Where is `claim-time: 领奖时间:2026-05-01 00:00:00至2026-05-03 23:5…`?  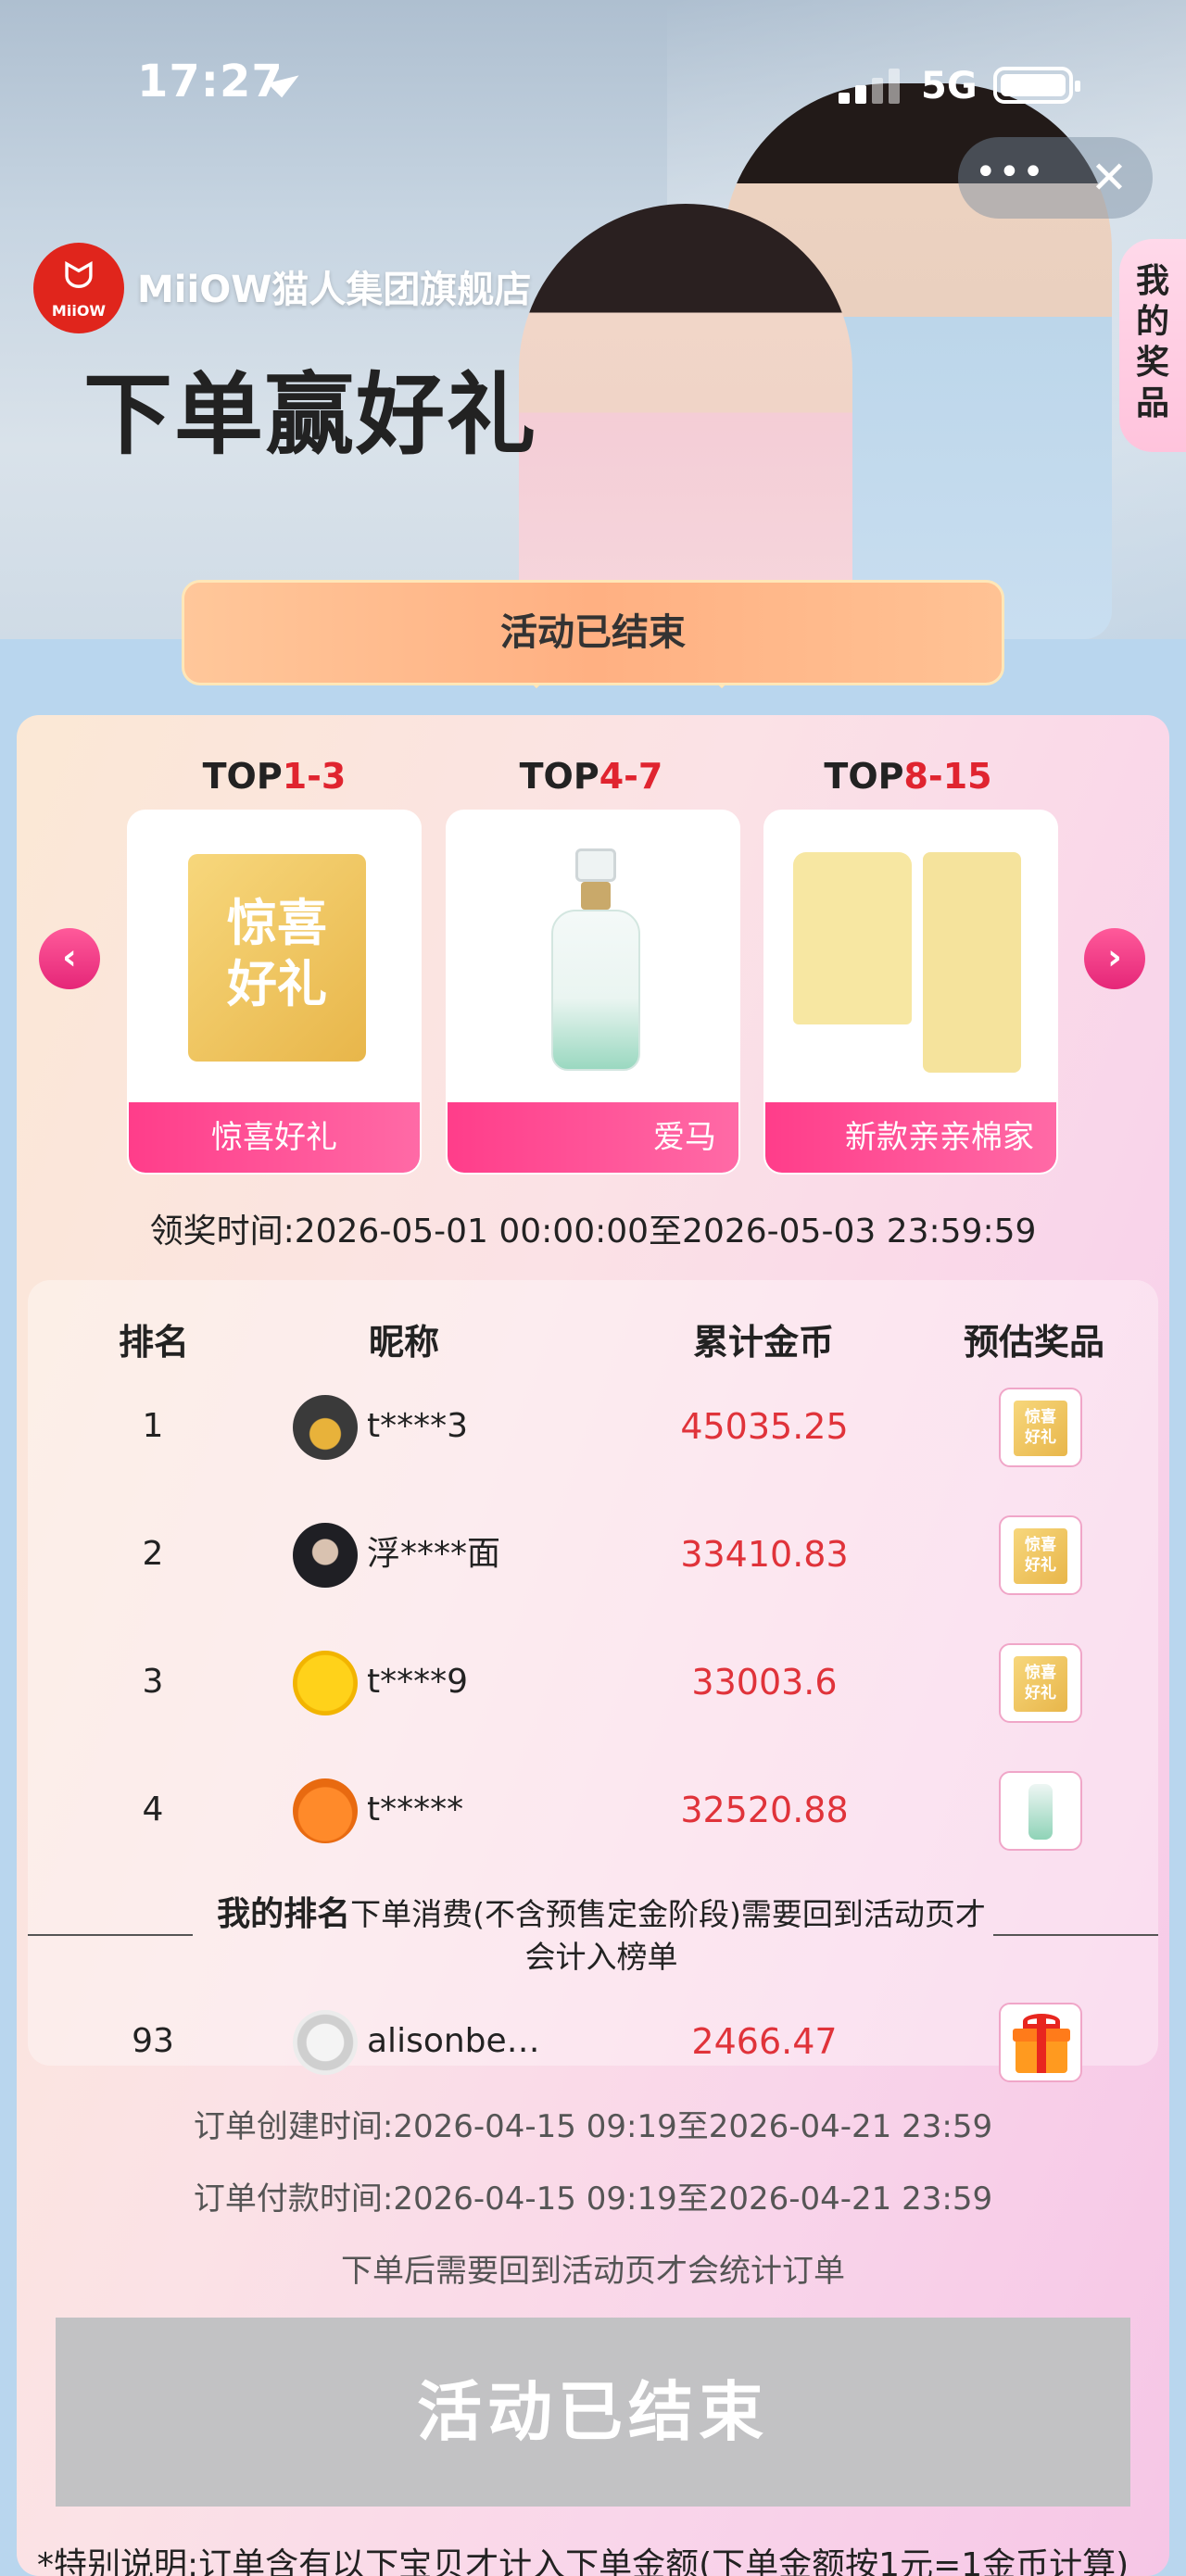 claim-time: 领奖时间:2026-05-01 00:00:00至2026-05-03 23:5… is located at coordinates (593, 1231).